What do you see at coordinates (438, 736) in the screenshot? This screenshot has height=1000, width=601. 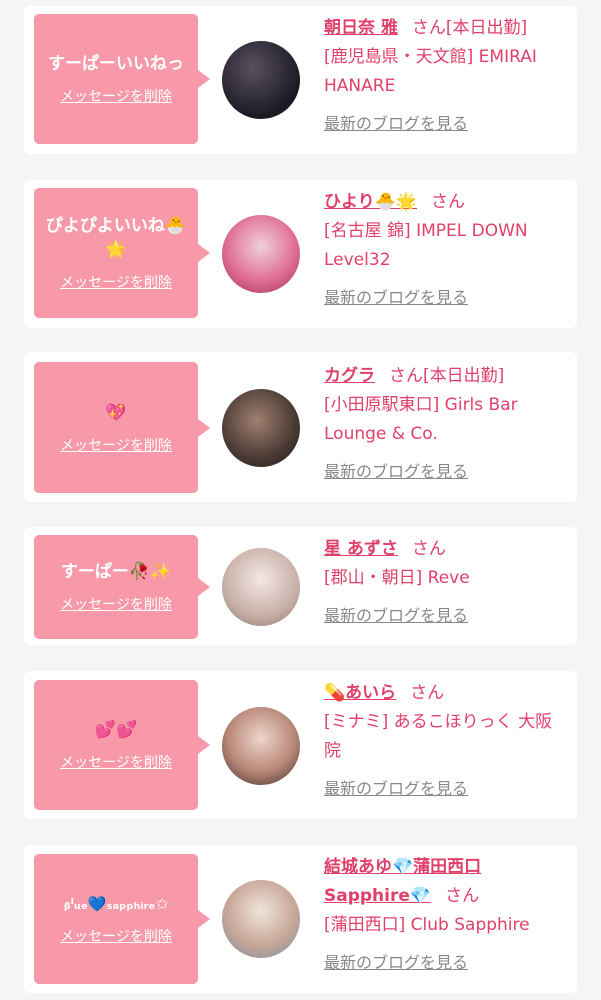 I see `shop-info: [ミナミ] あるこほりっく 大阪院` at bounding box center [438, 736].